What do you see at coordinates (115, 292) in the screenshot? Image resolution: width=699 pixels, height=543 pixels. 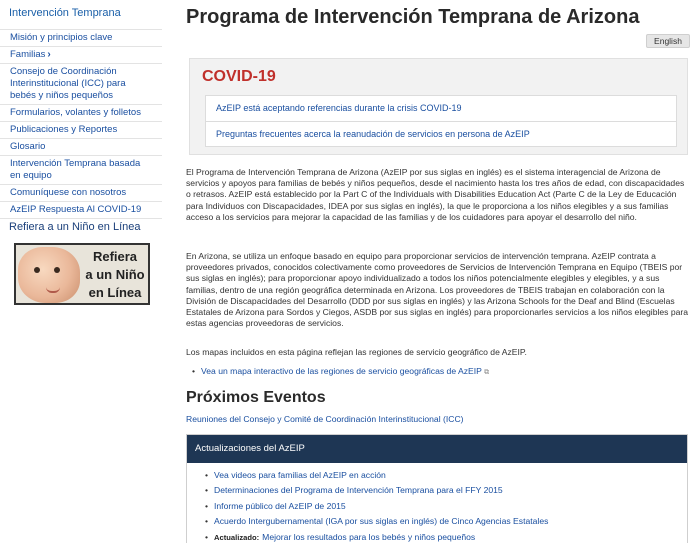 I see `banner-line: en Línea` at bounding box center [115, 292].